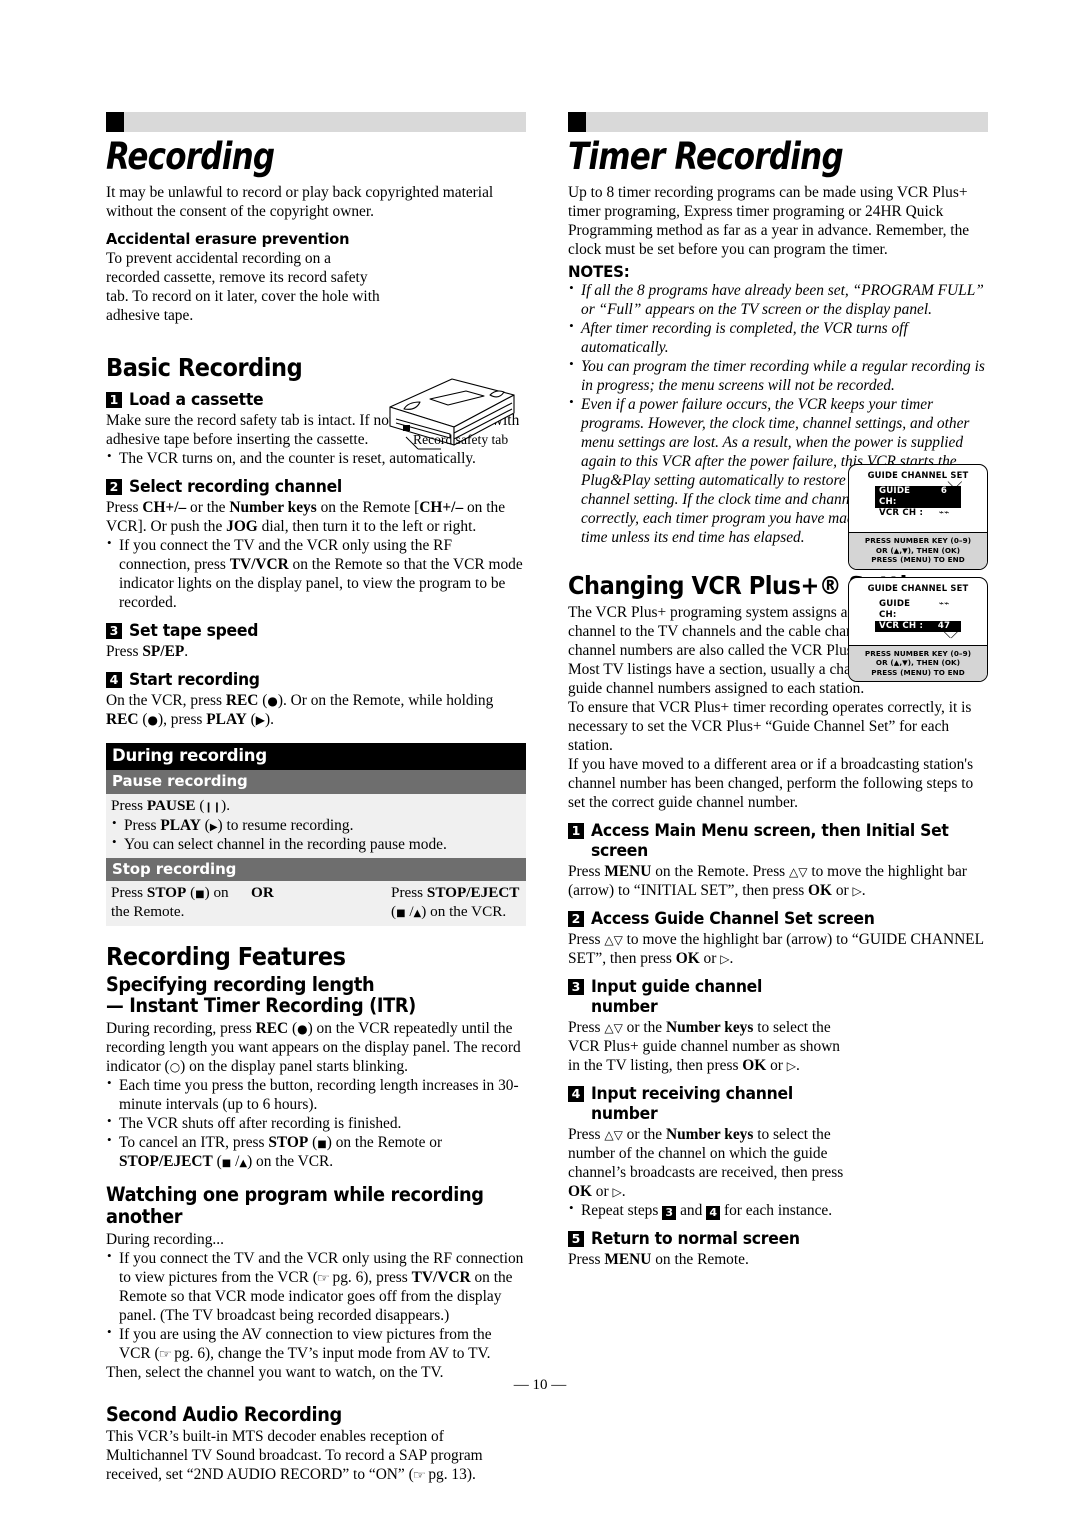  I want to click on step-title: Start recording, so click(194, 680).